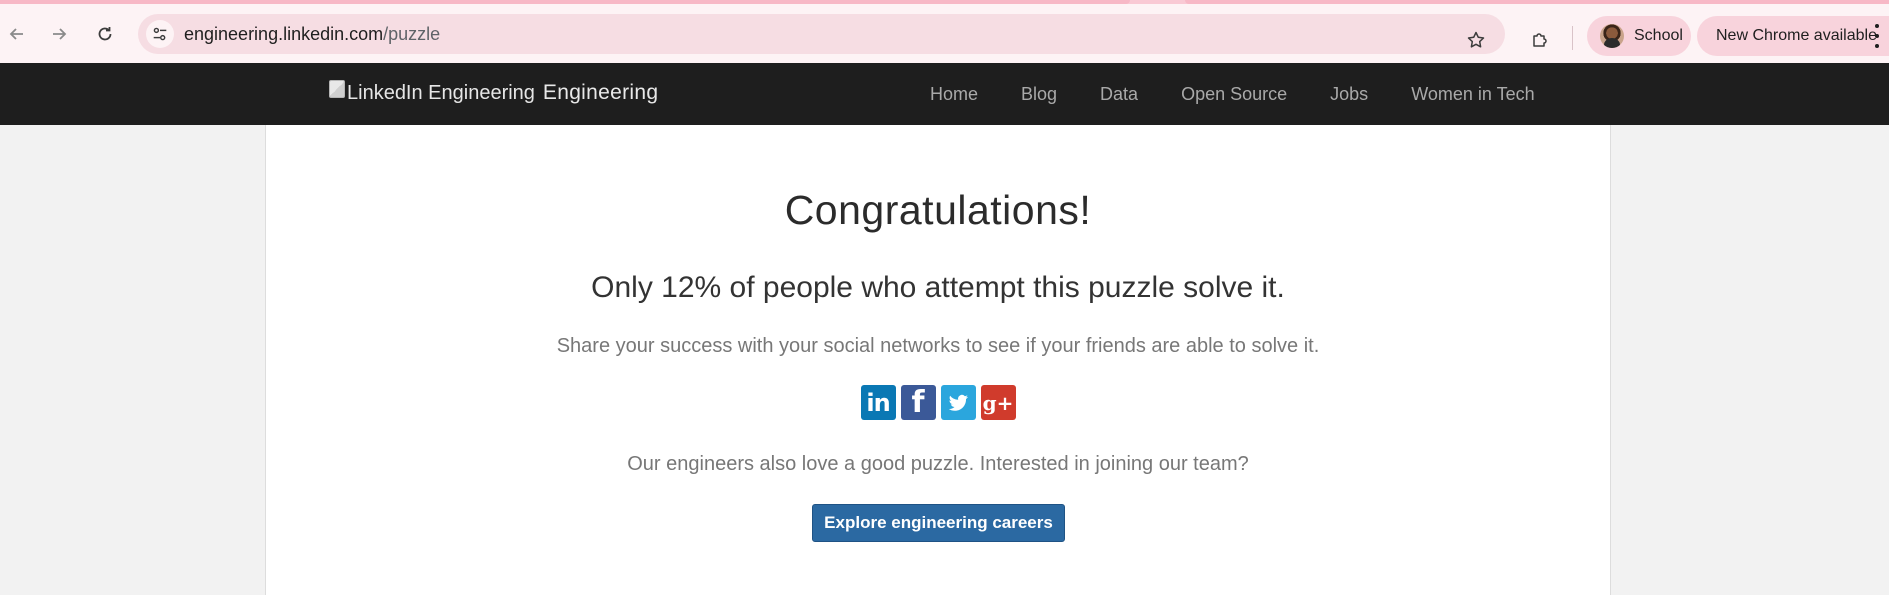  What do you see at coordinates (1877, 36) in the screenshot?
I see `menu-kebab-icon` at bounding box center [1877, 36].